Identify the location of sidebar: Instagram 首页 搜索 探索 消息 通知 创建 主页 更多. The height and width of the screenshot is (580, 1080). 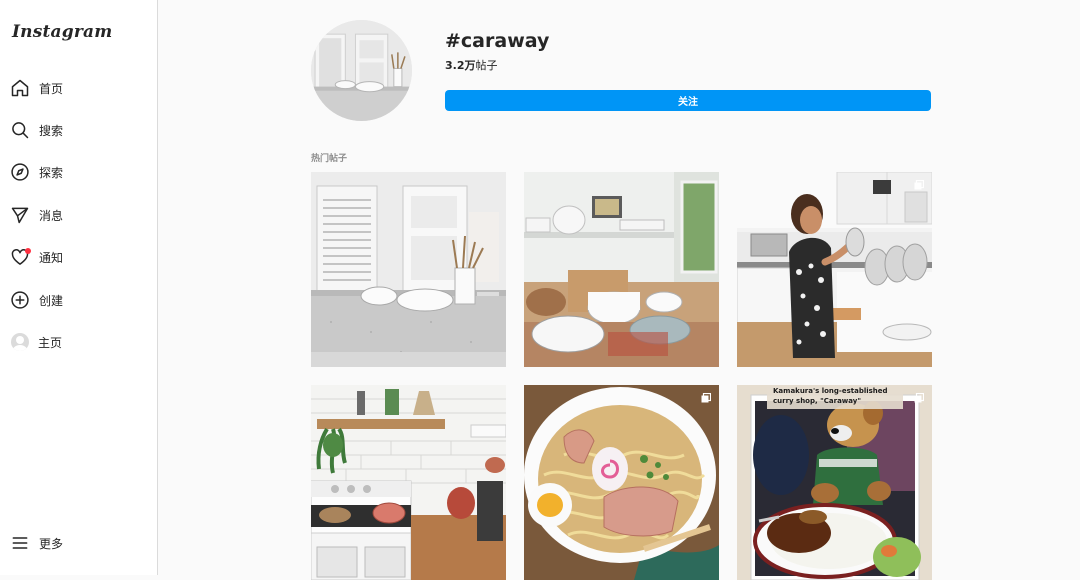
(79, 287).